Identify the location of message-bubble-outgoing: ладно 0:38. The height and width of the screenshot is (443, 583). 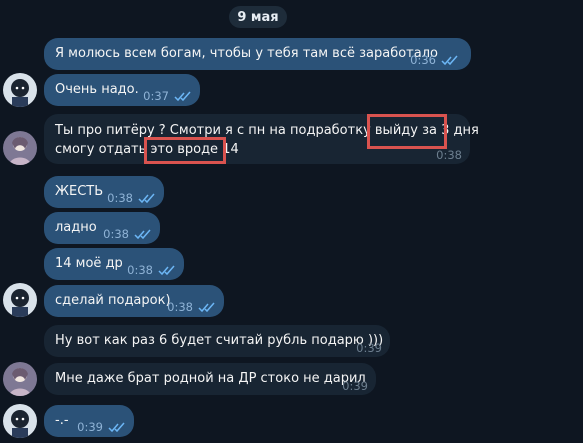
(102, 228).